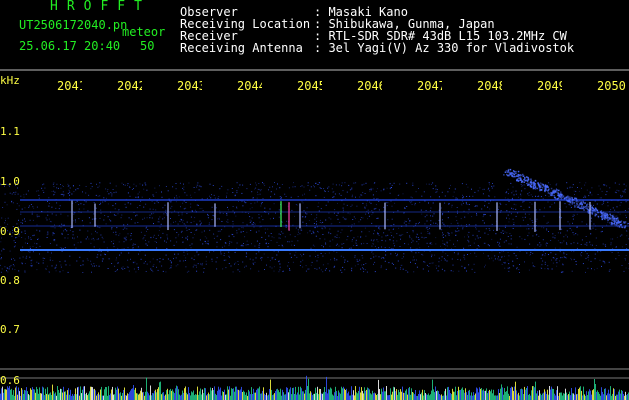 This screenshot has height=400, width=629. What do you see at coordinates (189, 86) in the screenshot?
I see `time-tick-2043: 2043` at bounding box center [189, 86].